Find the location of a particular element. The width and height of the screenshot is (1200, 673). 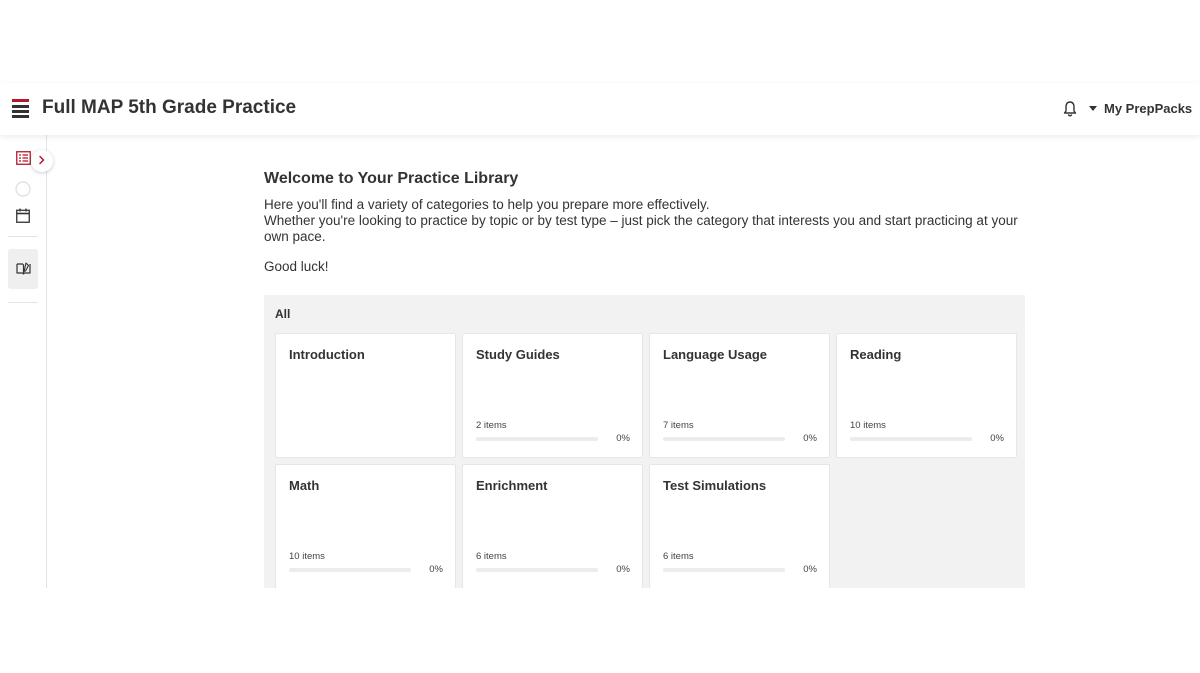

sidebar-expand-button is located at coordinates (42, 161).